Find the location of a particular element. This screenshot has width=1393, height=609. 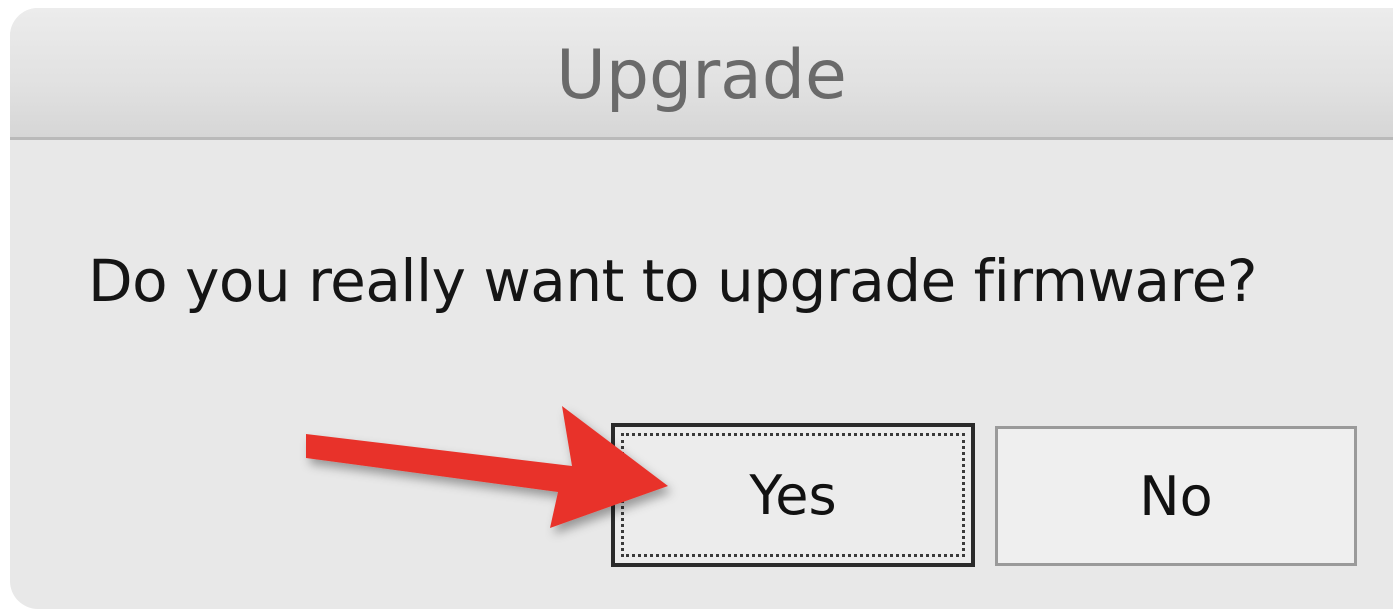

yes-button: Yes is located at coordinates (793, 495).